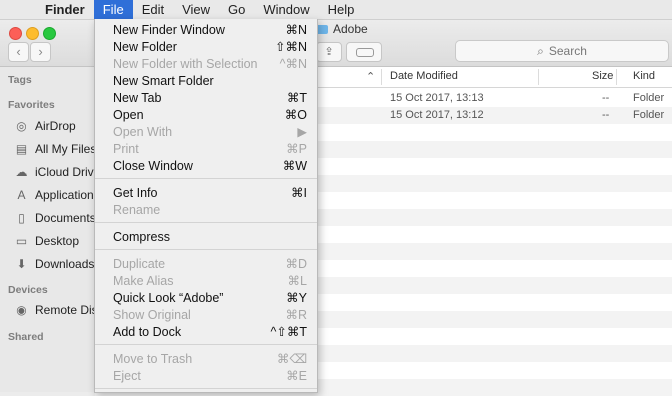 This screenshot has height=396, width=672. What do you see at coordinates (64, 310) in the screenshot?
I see `sidebar-item-label: Remote Disc` at bounding box center [64, 310].